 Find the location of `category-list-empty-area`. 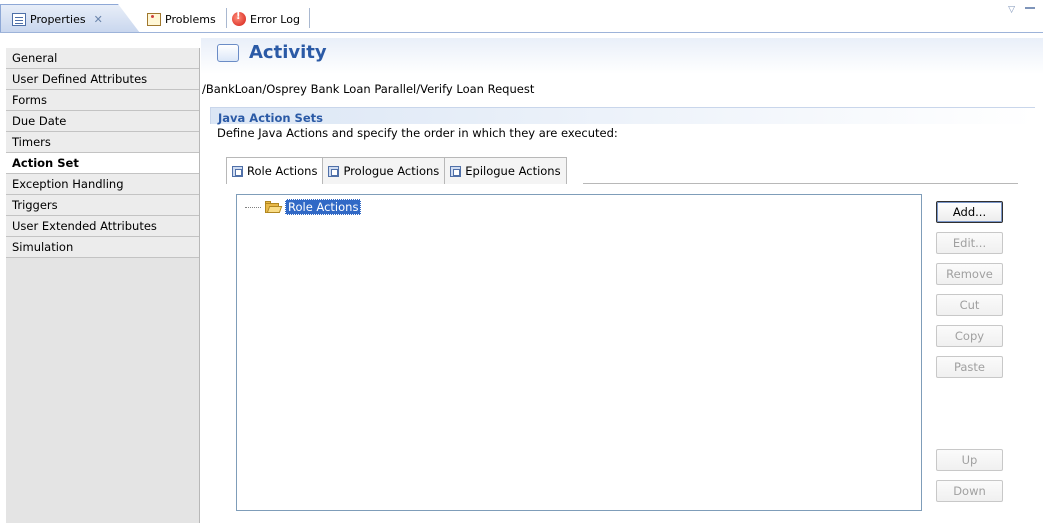

category-list-empty-area is located at coordinates (102, 396).